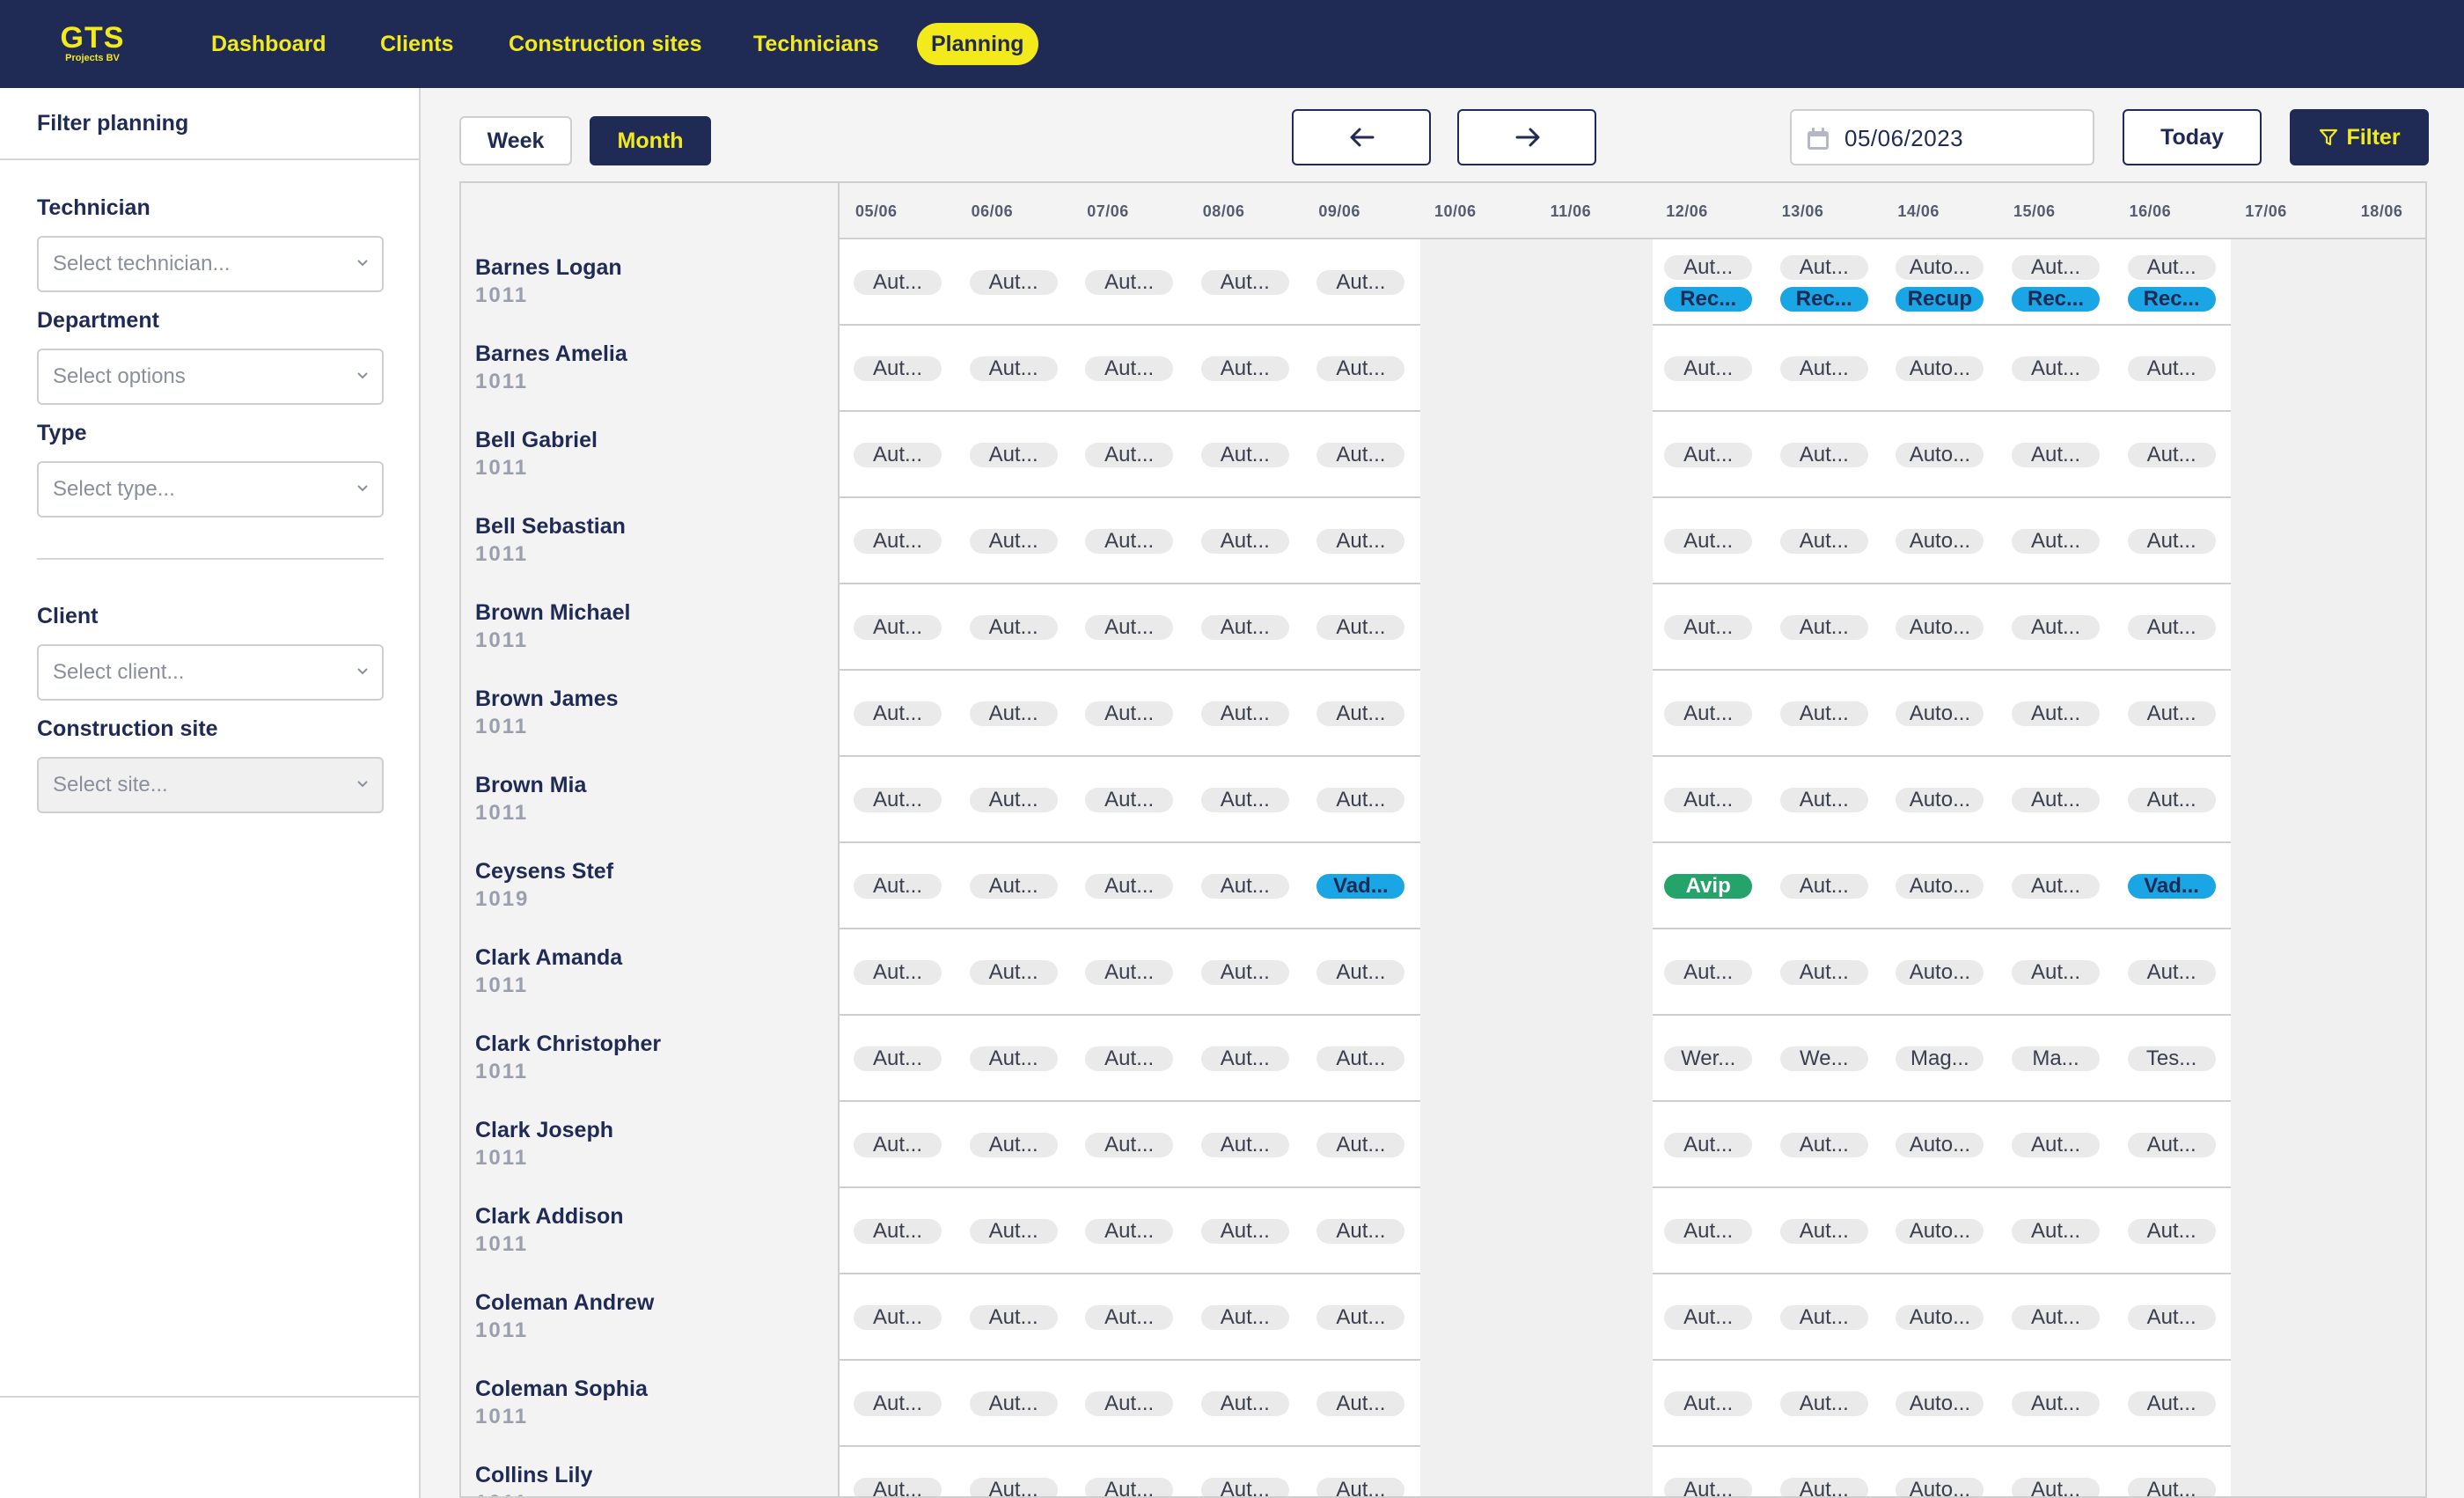  I want to click on technician-name-cell: Ceysens Stef 1019, so click(650, 886).